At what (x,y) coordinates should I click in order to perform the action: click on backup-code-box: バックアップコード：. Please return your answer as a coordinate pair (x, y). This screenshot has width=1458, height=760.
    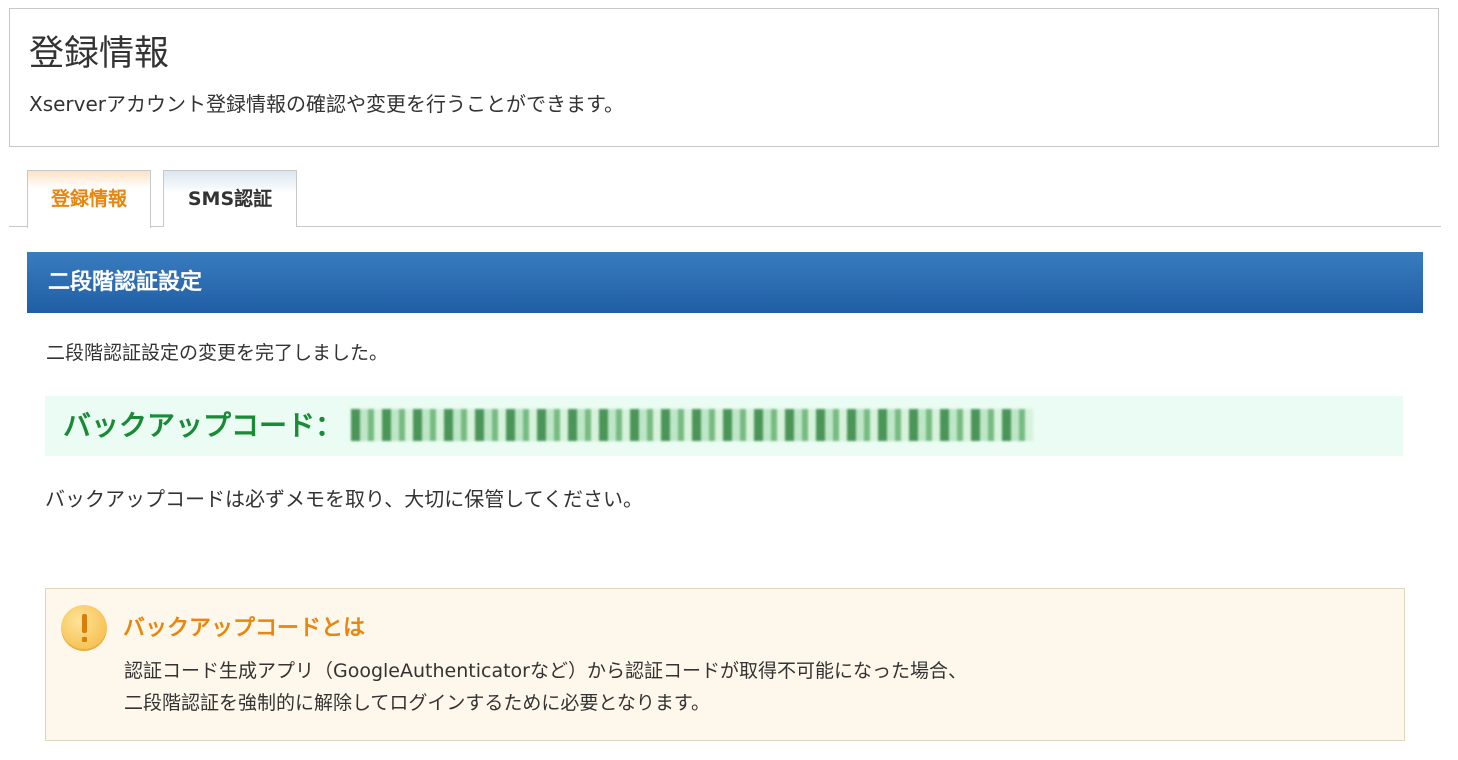
    Looking at the image, I should click on (724, 426).